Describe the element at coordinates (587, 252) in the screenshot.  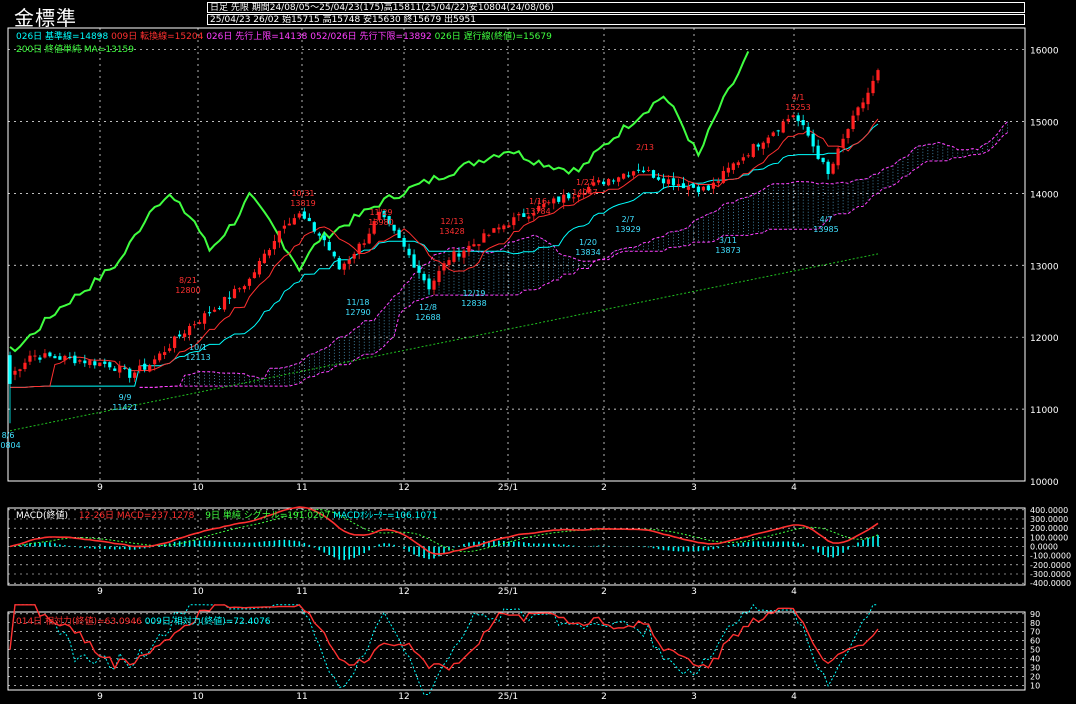
I see `annotation-value: 13834` at that location.